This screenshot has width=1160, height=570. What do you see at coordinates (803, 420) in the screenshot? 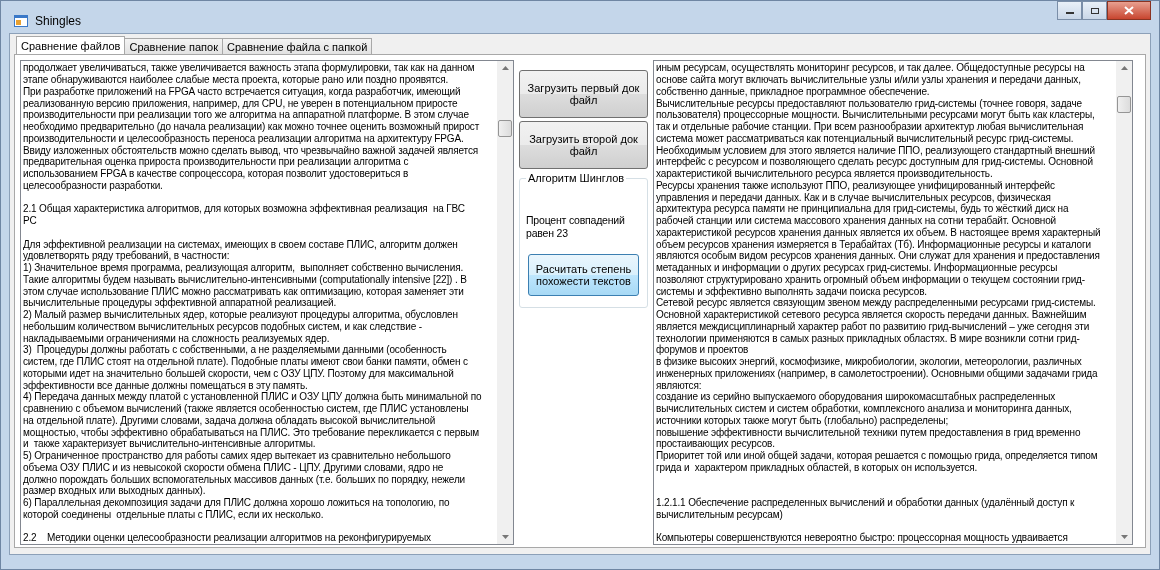
I see `text-line: источники которых также могут быть (глобально) распределены;` at bounding box center [803, 420].